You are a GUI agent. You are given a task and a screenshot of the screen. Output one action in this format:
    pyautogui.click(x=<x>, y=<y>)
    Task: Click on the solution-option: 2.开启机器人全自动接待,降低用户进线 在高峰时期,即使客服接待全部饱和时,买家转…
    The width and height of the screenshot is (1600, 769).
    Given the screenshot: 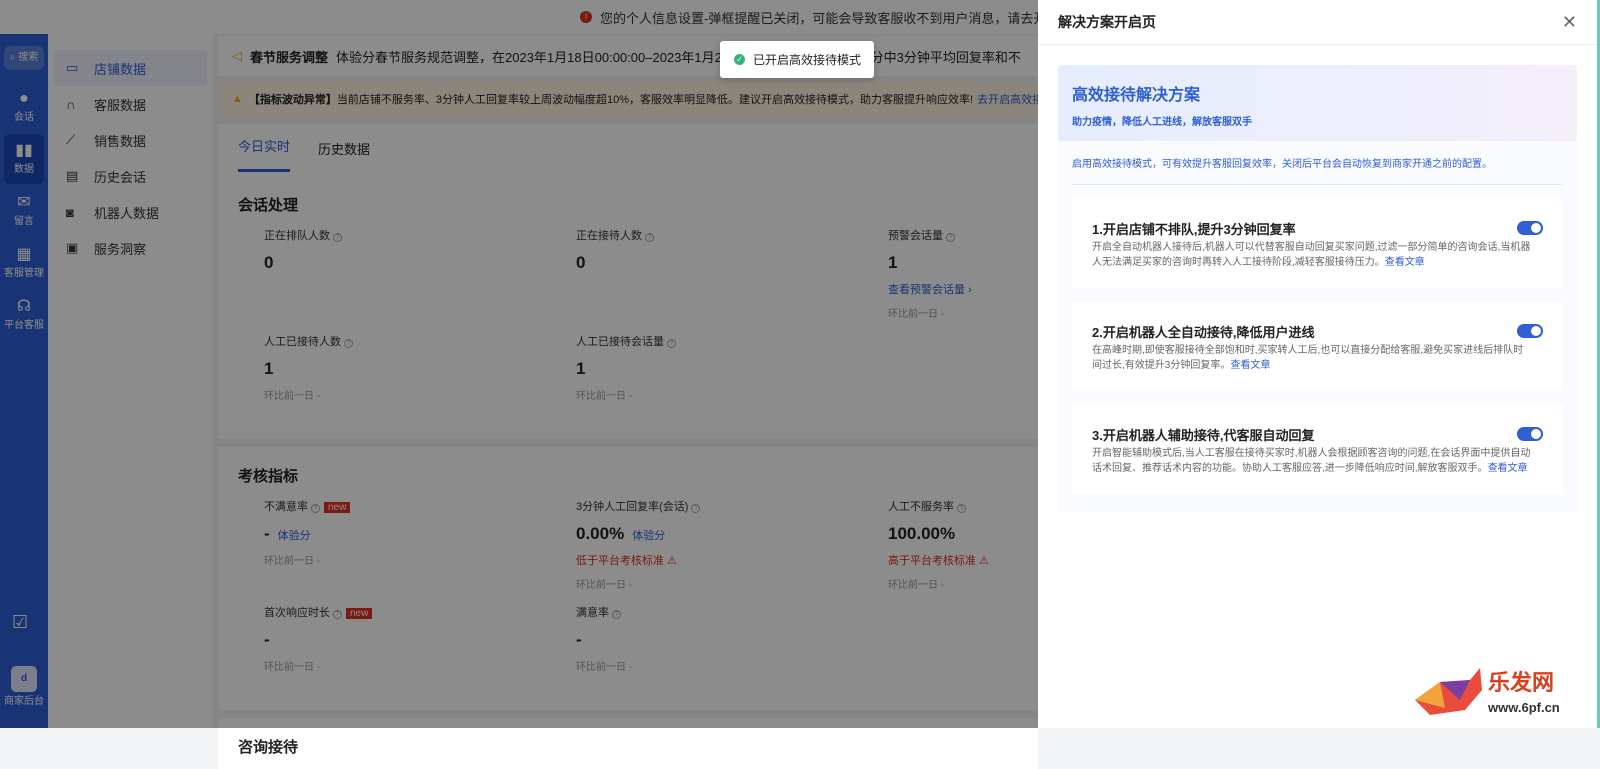 What is the action you would take?
    pyautogui.click(x=1317, y=346)
    